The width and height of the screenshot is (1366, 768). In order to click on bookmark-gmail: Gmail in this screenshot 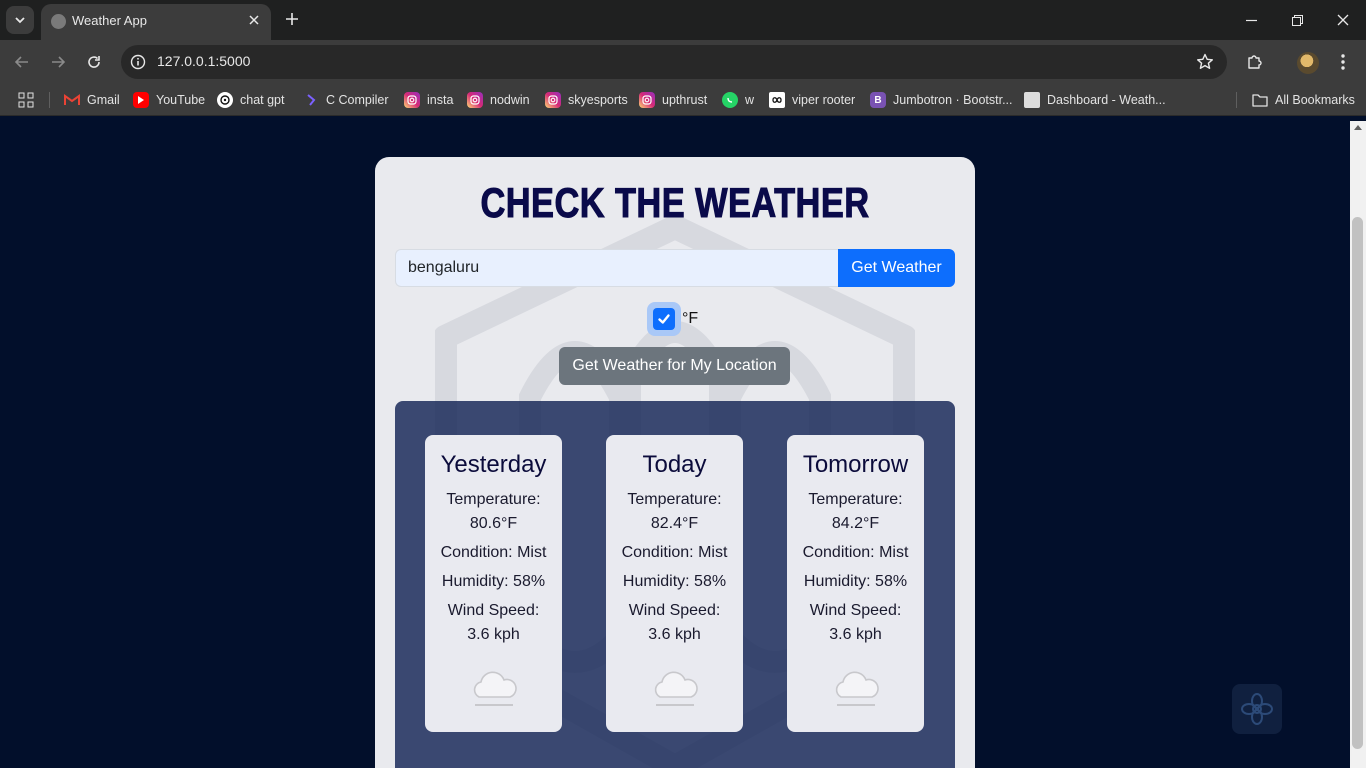, I will do `click(92, 100)`.